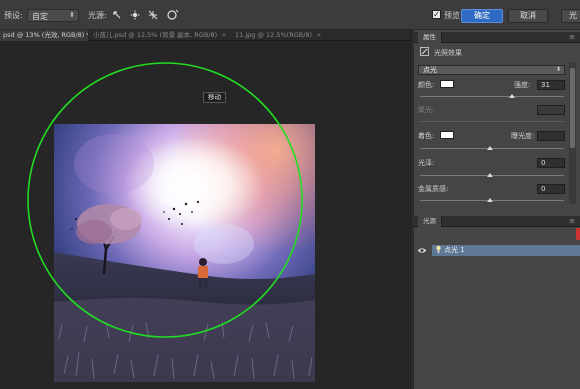 Image resolution: width=580 pixels, height=389 pixels. Describe the element at coordinates (570, 16) in the screenshot. I see `extra-button: 光` at that location.